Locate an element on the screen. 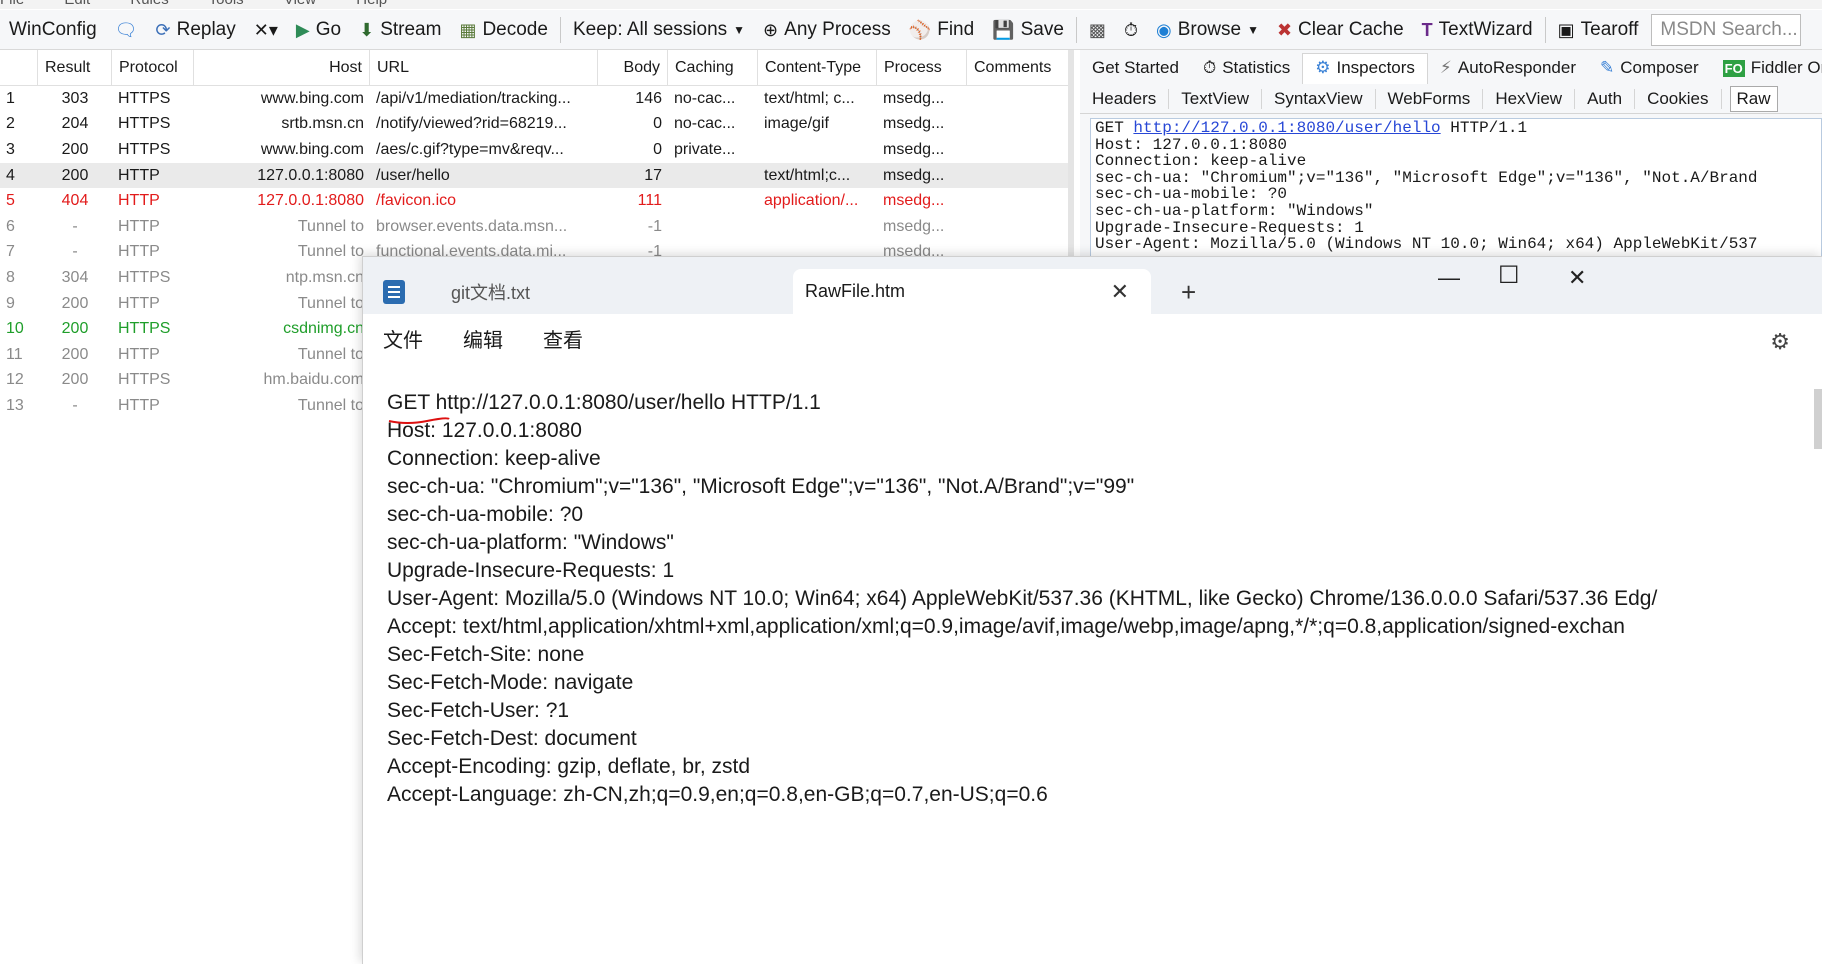  subtab-cookies: Cookies is located at coordinates (1678, 98).